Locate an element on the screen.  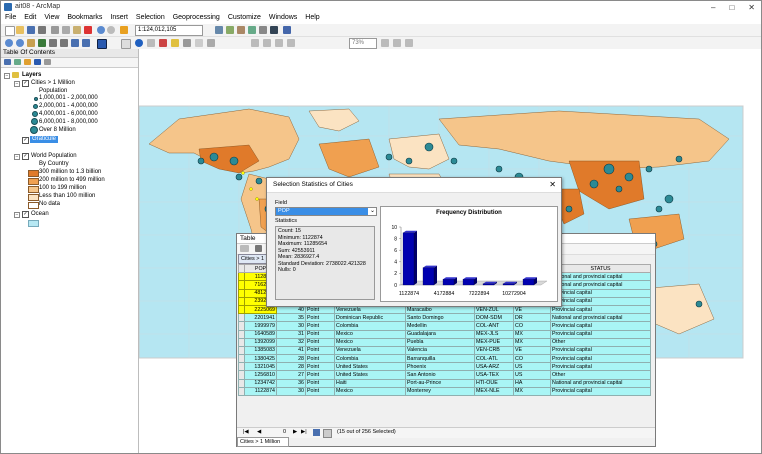
dialog-close-icon: ✕ is located at coordinates (552, 185).